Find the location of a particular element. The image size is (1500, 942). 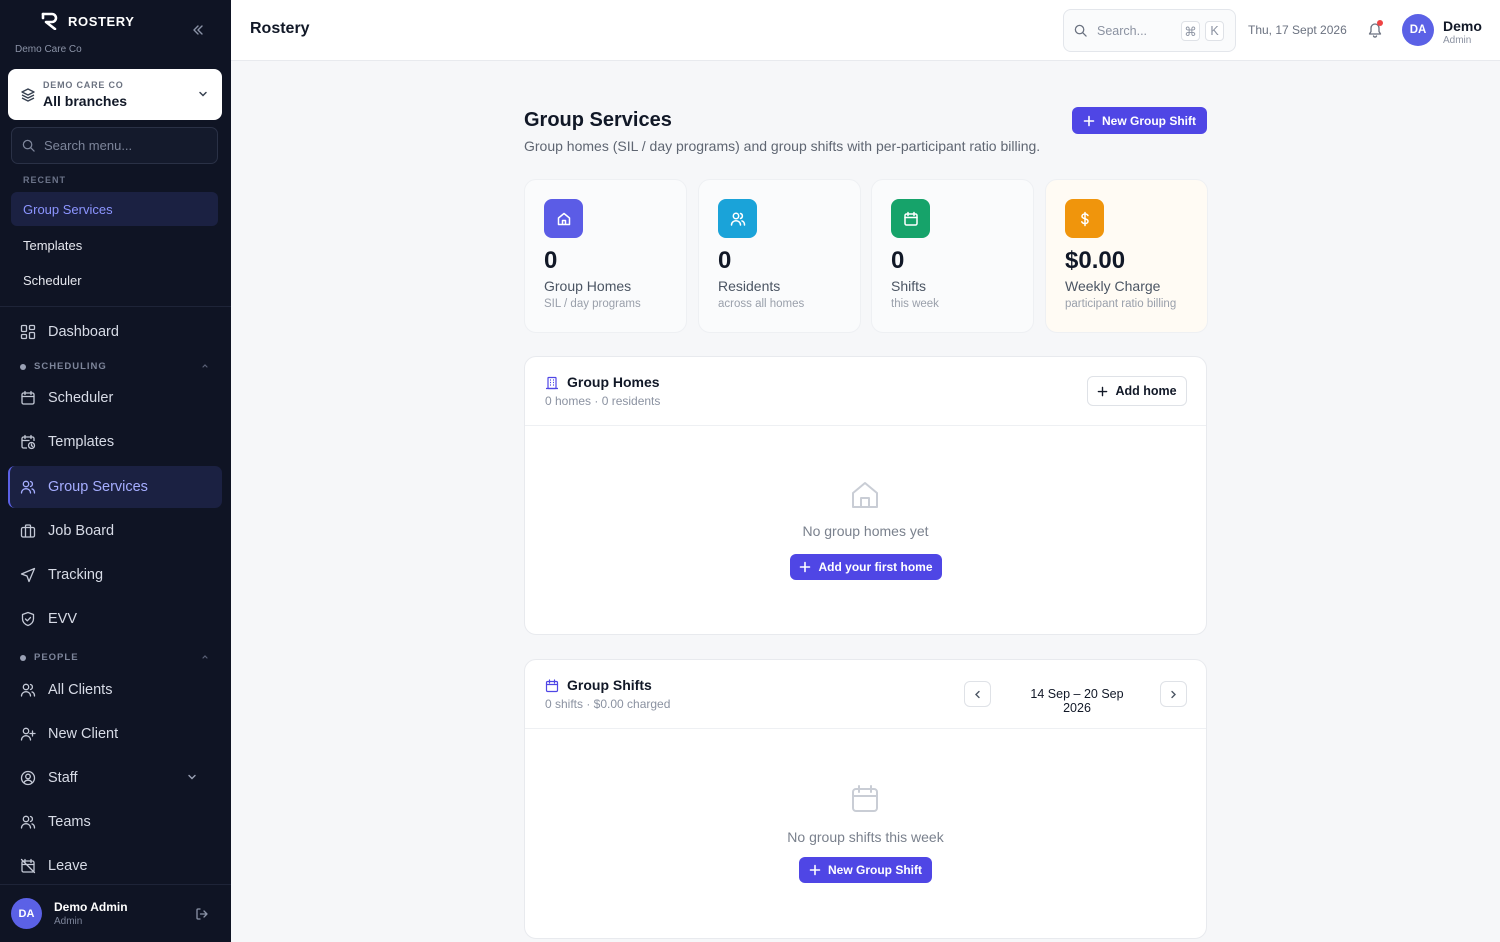

empty-state: No group homes yet Add your first home is located at coordinates (865, 530).